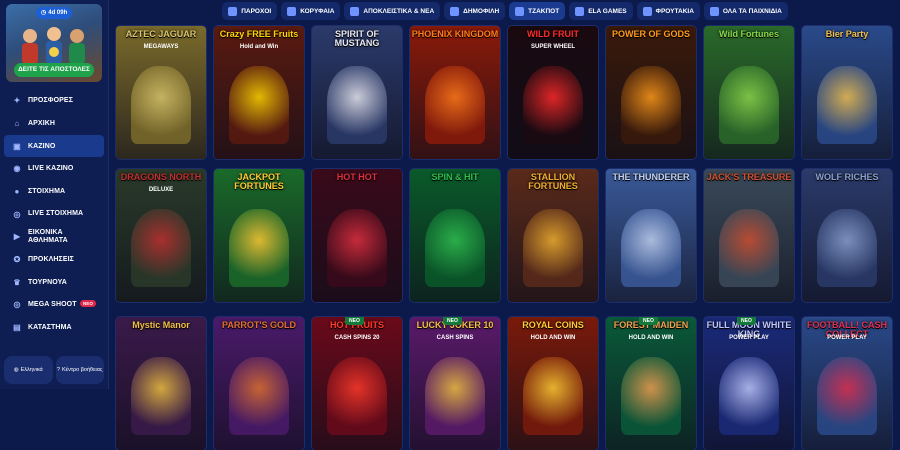 This screenshot has width=900, height=450. I want to click on game-tile: POWER OF GODS, so click(651, 92).